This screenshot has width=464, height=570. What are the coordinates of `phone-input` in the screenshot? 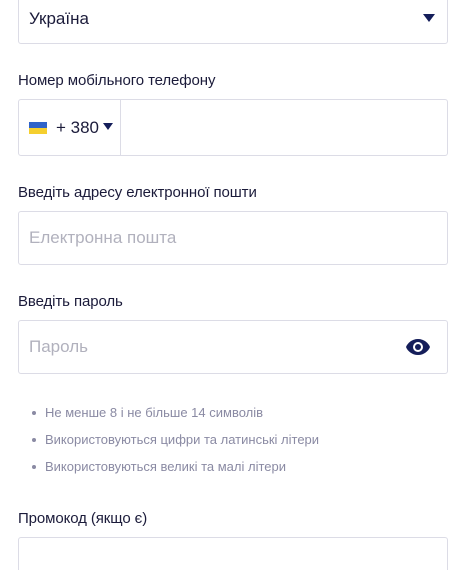 It's located at (284, 127).